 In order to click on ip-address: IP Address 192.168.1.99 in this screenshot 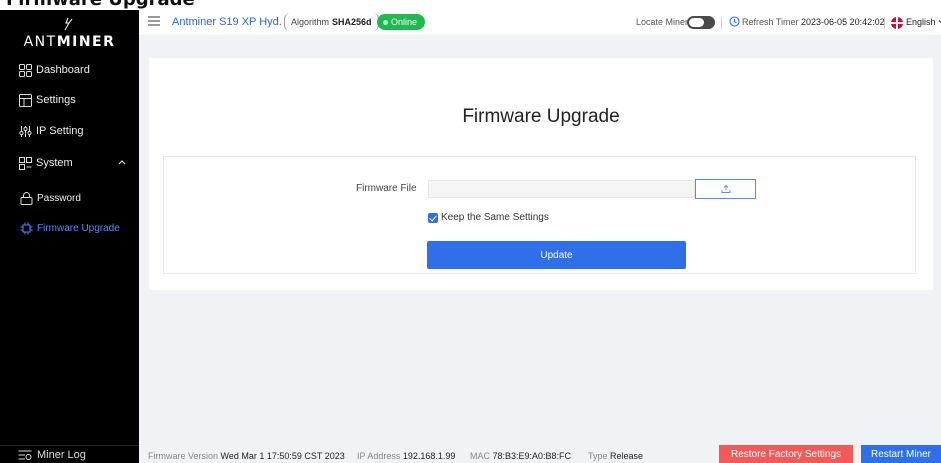, I will do `click(406, 456)`.